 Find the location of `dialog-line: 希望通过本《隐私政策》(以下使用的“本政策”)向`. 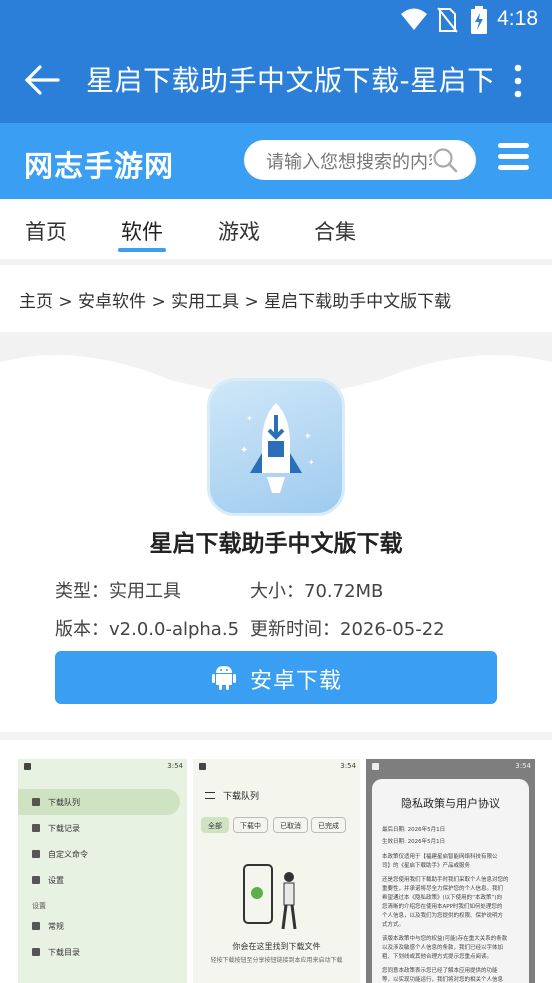

dialog-line: 希望通过本《隐私政策》(以下使用的“本政策”)向 is located at coordinates (442, 898).